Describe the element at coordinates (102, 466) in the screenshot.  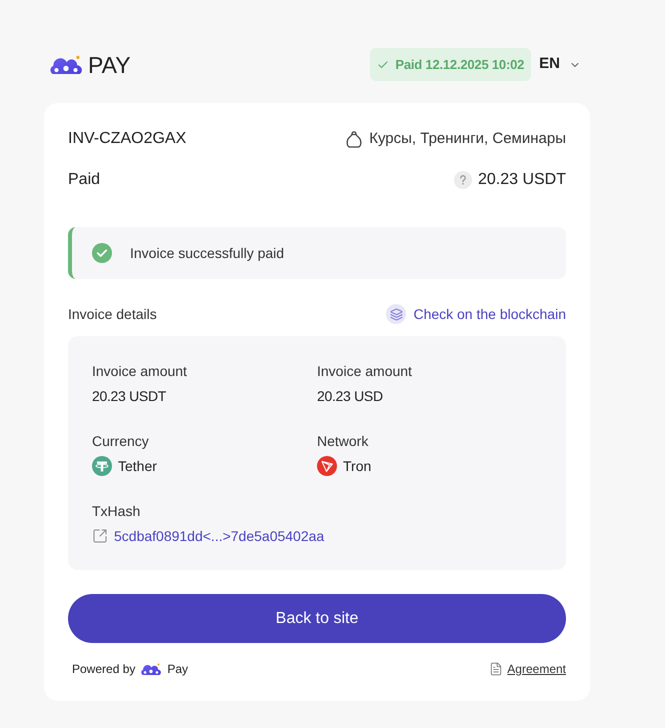
I see `tether-coin-icon` at that location.